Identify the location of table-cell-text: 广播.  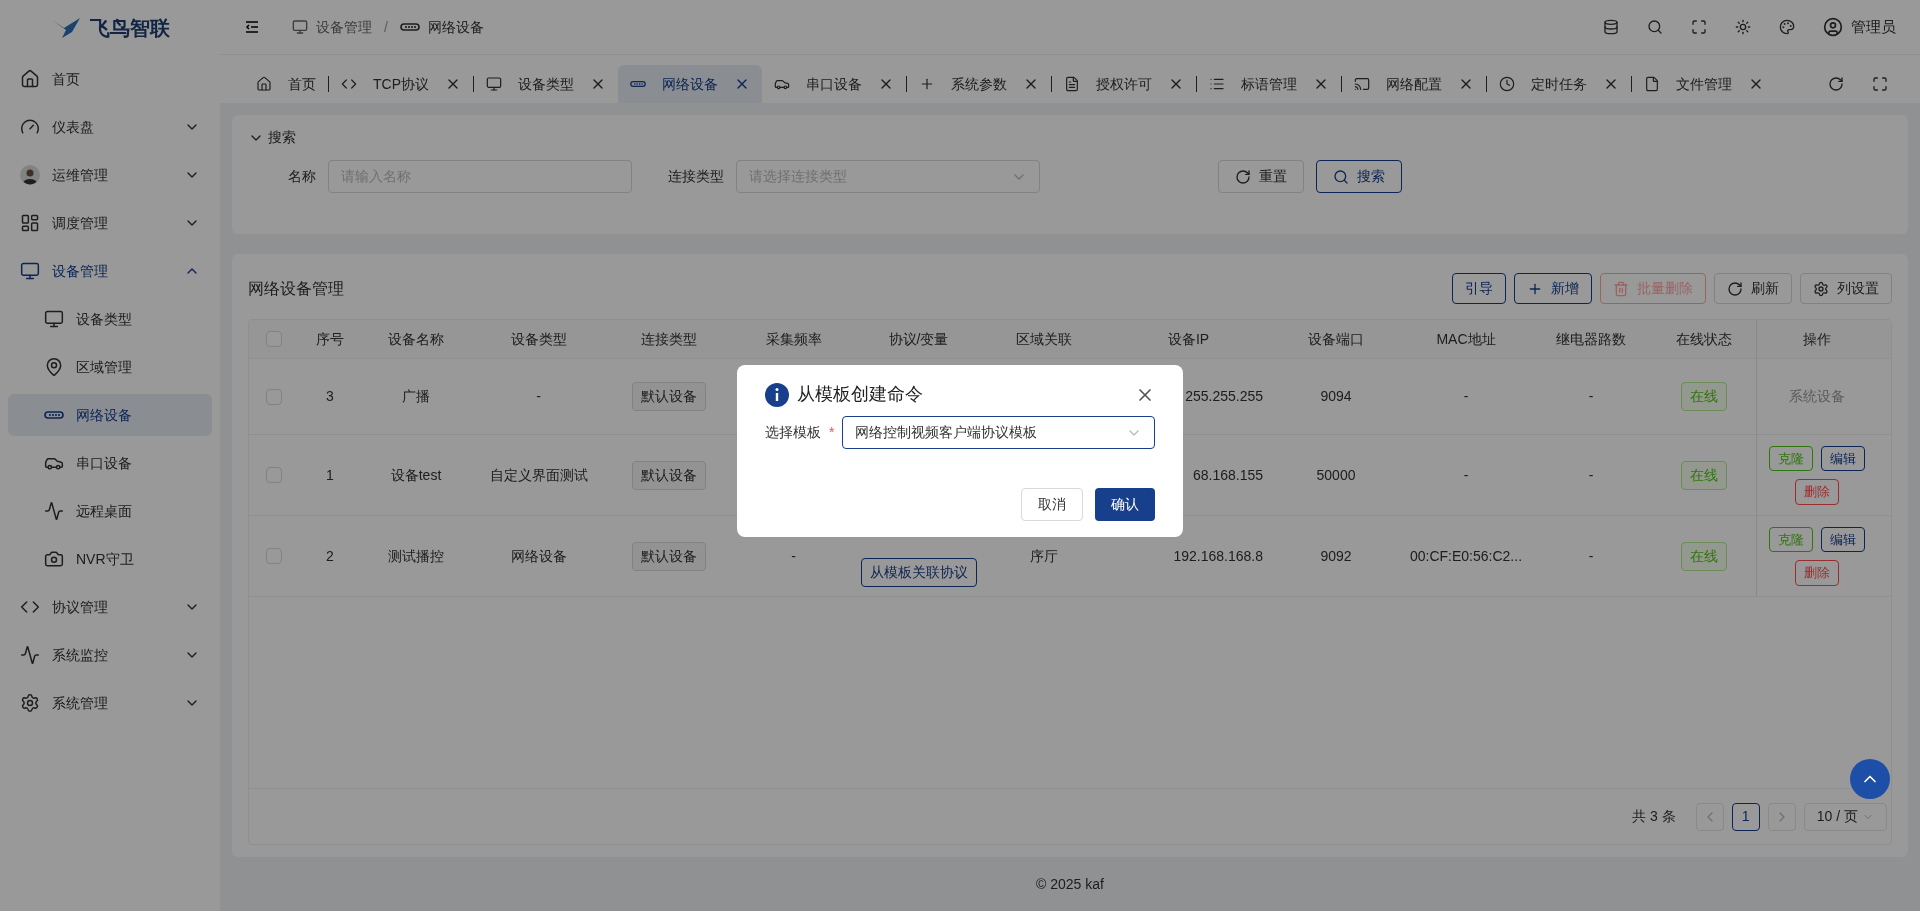
(416, 396).